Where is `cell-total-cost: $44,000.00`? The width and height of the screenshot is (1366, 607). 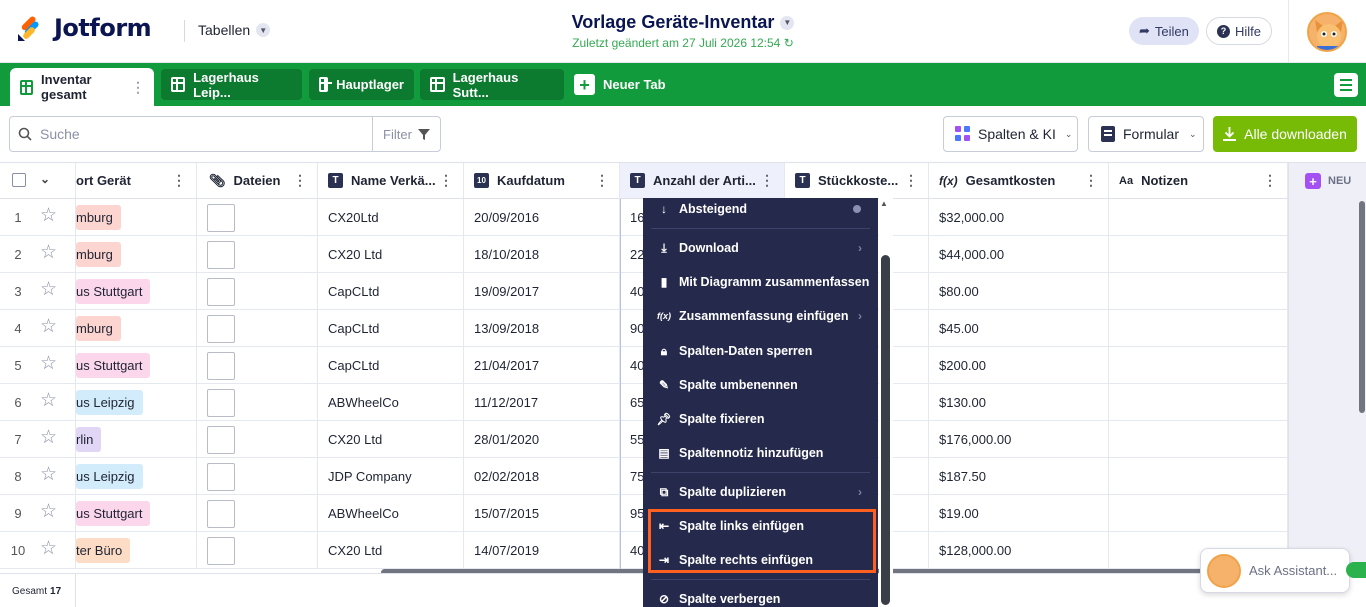
cell-total-cost: $44,000.00 is located at coordinates (1019, 254).